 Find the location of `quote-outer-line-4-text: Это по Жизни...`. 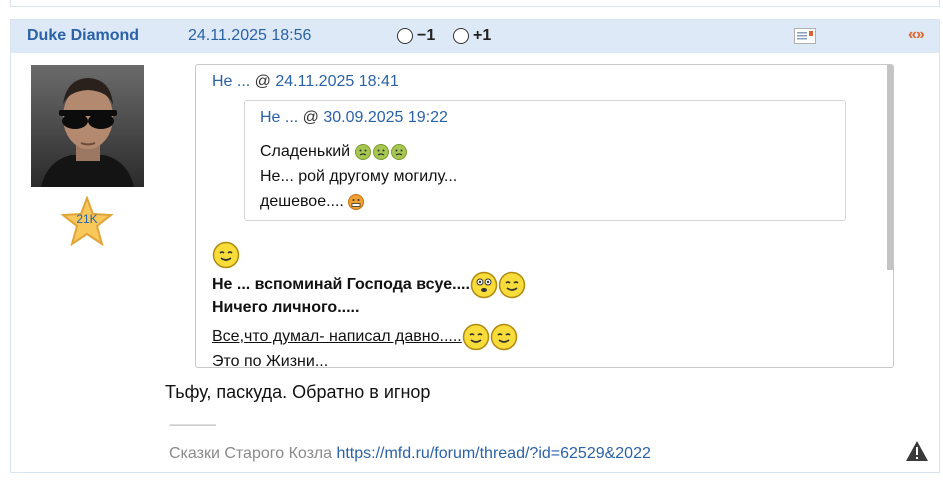

quote-outer-line-4-text: Это по Жизни... is located at coordinates (270, 360).